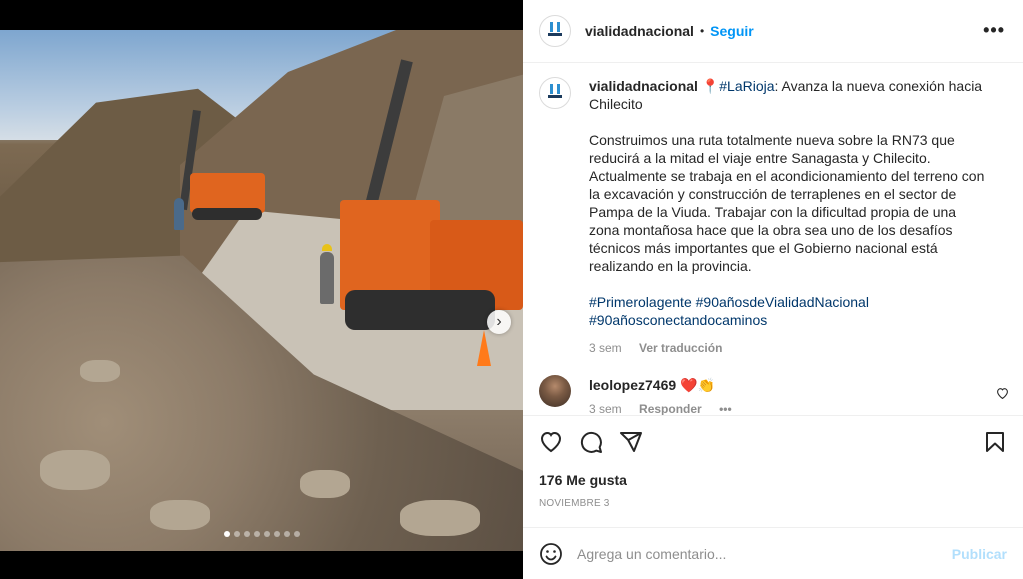 This screenshot has height=579, width=1023. I want to click on chevron-right-icon: ›, so click(499, 321).